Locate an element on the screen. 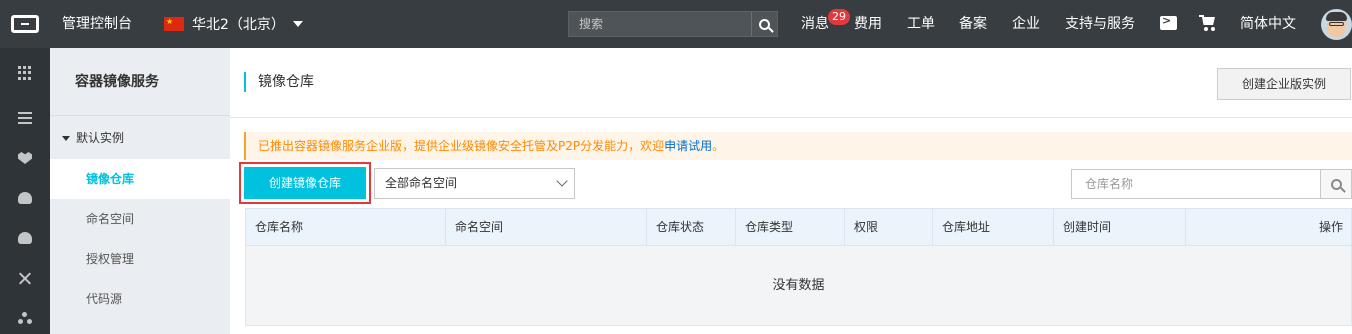 Image resolution: width=1352 pixels, height=334 pixels. nav-icp: 备案 is located at coordinates (973, 24).